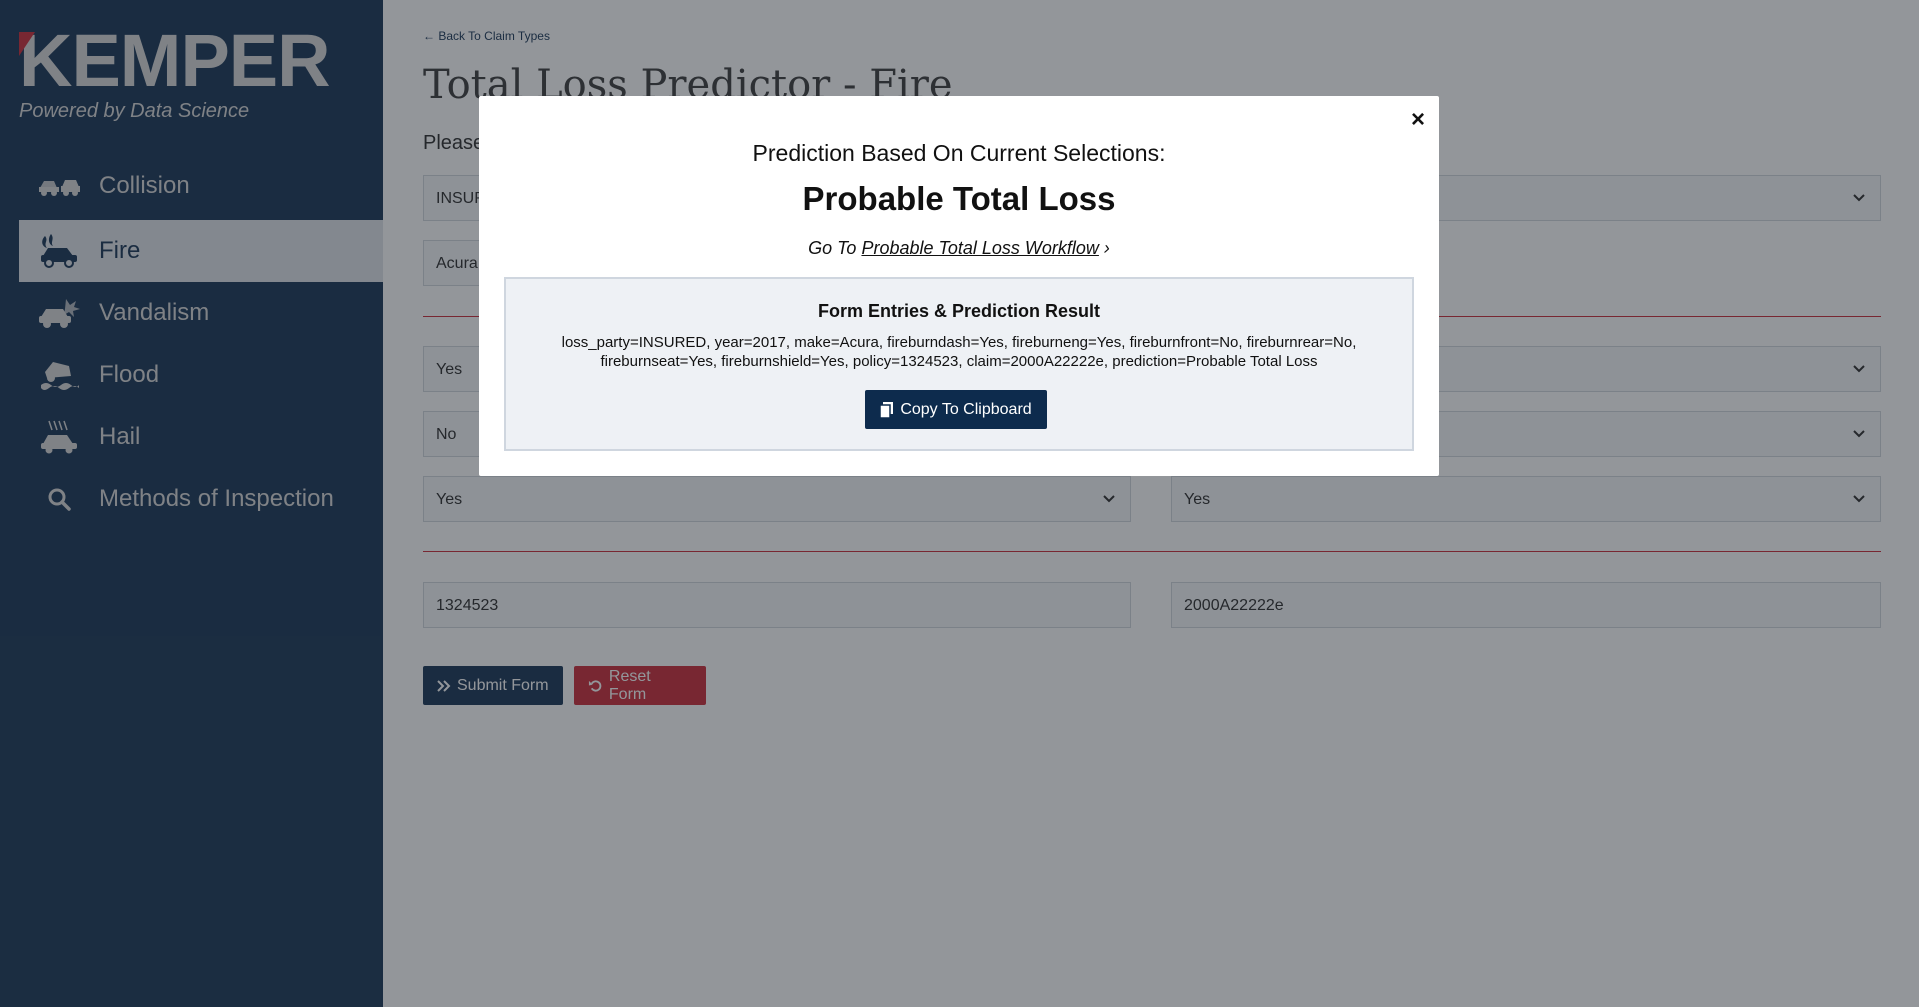 The height and width of the screenshot is (1007, 1919). What do you see at coordinates (1418, 120) in the screenshot?
I see `close-icon: ×` at bounding box center [1418, 120].